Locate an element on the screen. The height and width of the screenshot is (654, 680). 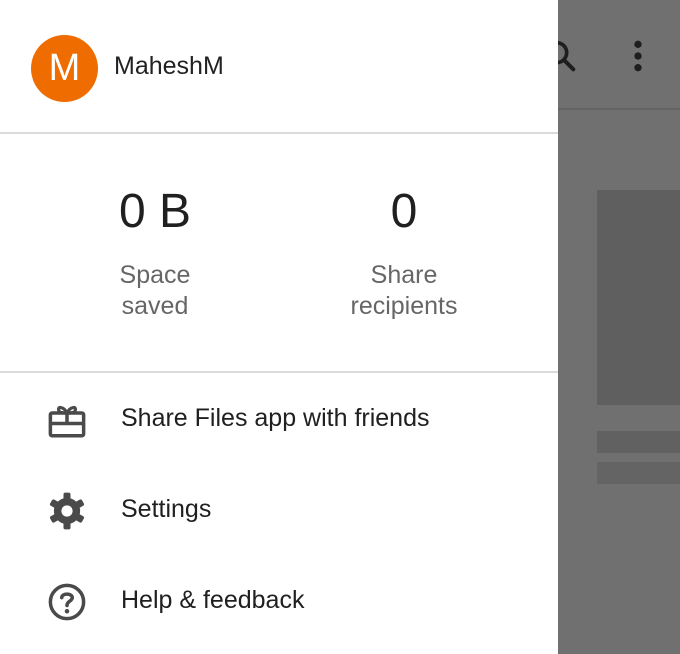
help-icon is located at coordinates (67, 602).